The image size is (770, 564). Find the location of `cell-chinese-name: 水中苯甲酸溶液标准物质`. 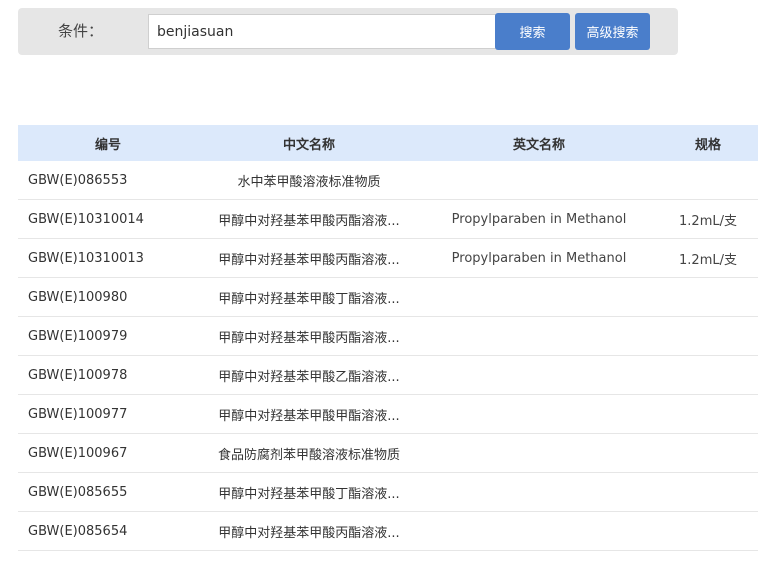

cell-chinese-name: 水中苯甲酸溶液标准物质 is located at coordinates (309, 180).